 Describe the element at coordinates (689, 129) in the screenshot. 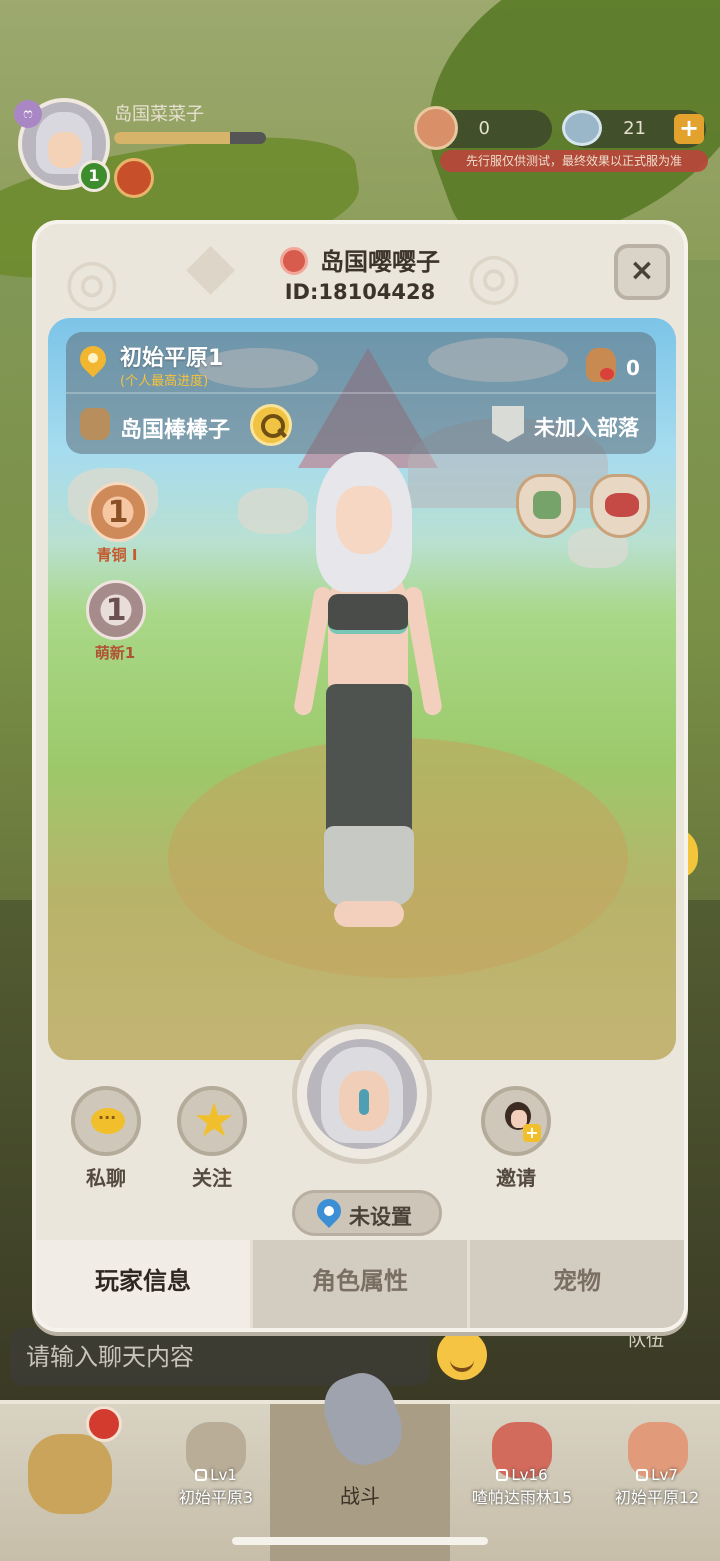

I see `add-gem-button: +` at that location.